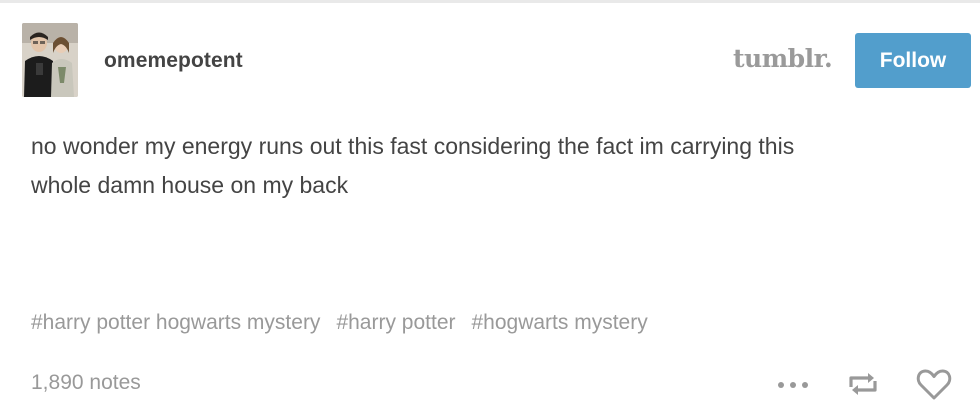 The image size is (980, 418). Describe the element at coordinates (86, 383) in the screenshot. I see `notes-count: 1,890 notes` at that location.